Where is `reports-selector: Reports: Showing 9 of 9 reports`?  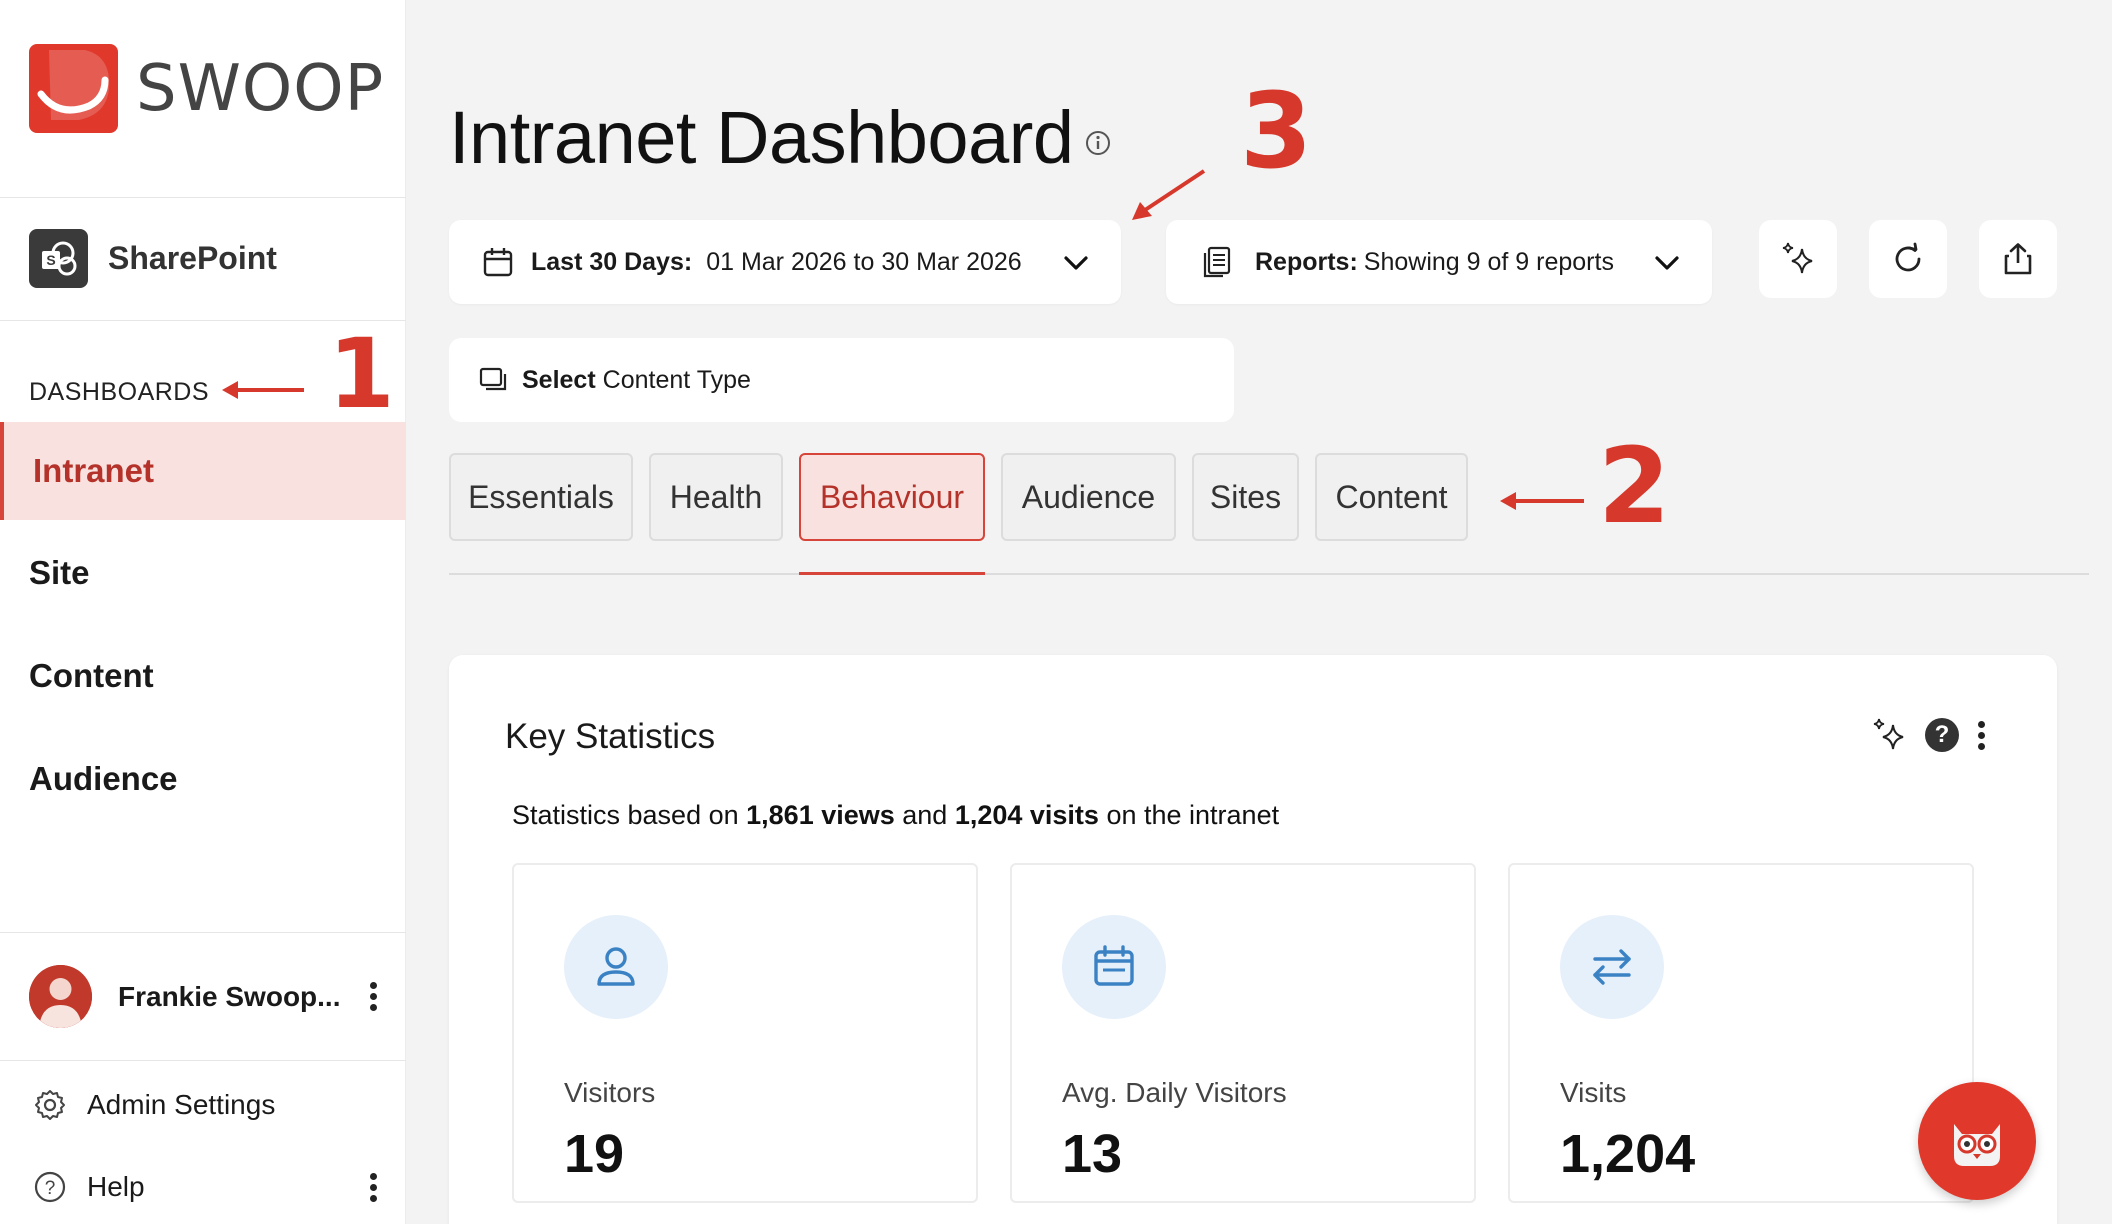
reports-selector: Reports: Showing 9 of 9 reports is located at coordinates (1439, 262).